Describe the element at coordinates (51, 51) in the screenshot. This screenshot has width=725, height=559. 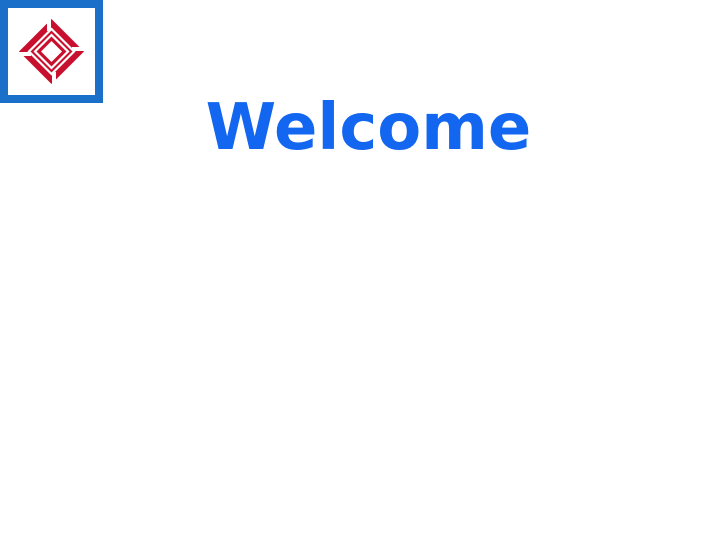
I see `bank-diamond-logo-icon` at that location.